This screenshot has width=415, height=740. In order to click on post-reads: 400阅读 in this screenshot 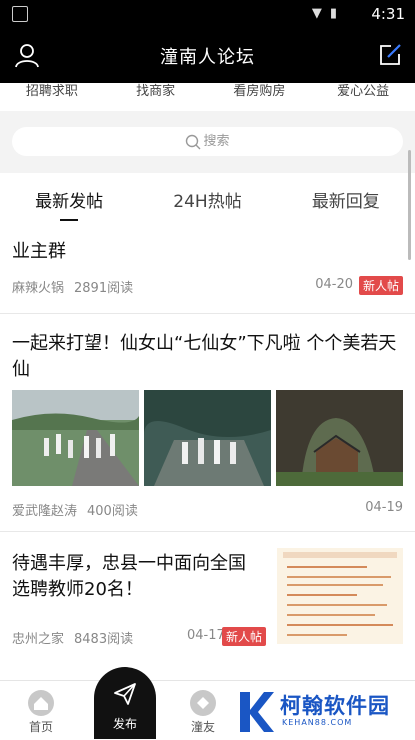, I will do `click(112, 511)`.